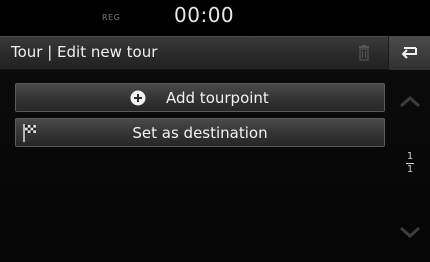 The width and height of the screenshot is (430, 262). I want to click on scroll-controls: 1 1, so click(410, 166).